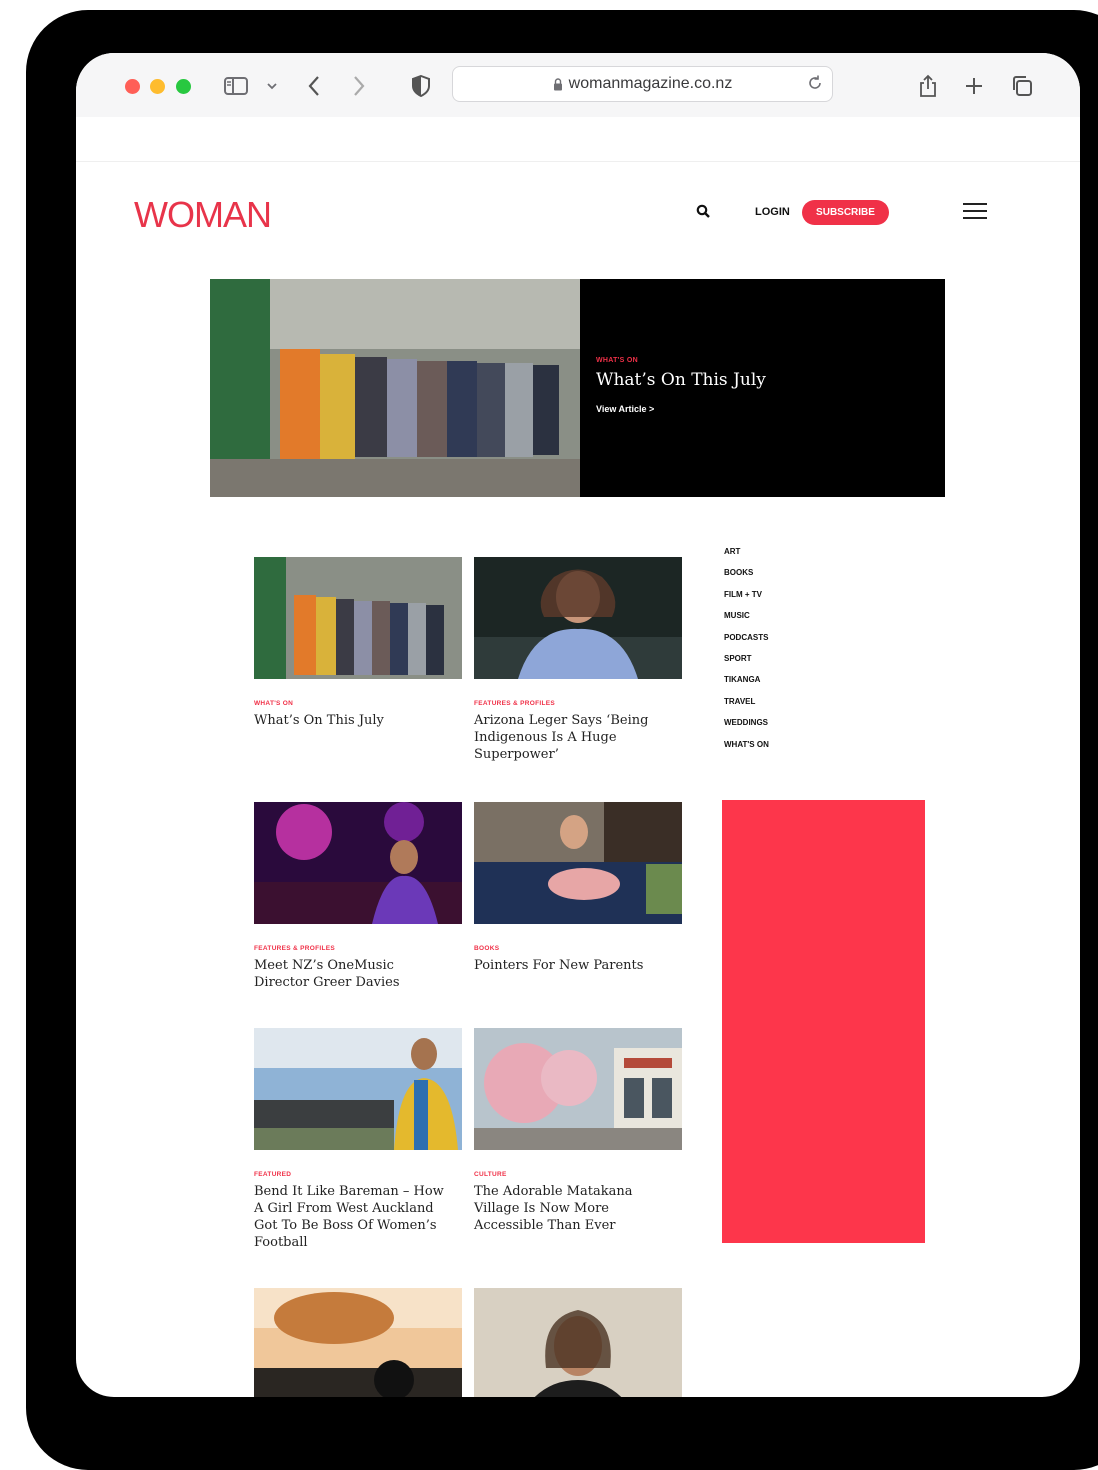  I want to click on article-card: WHAT'S ON What’s On This July, so click(359, 643).